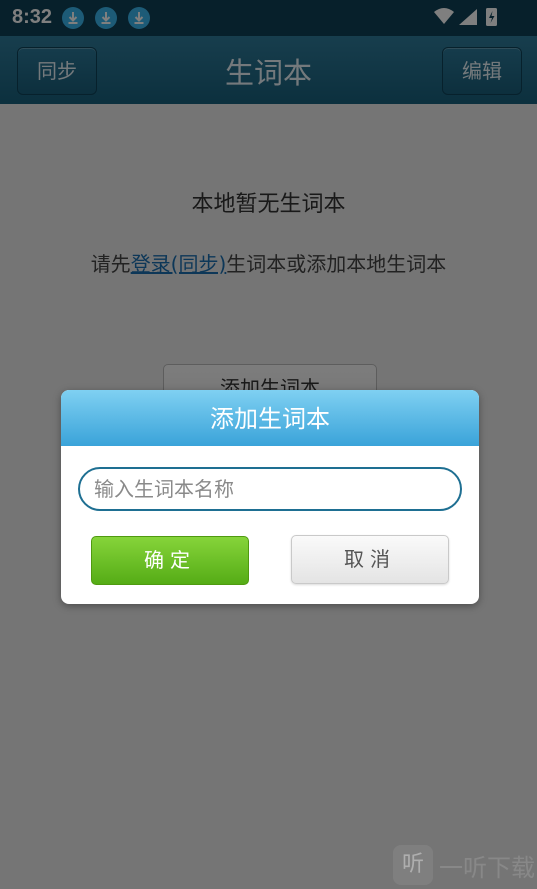 This screenshot has height=889, width=537. I want to click on confirm-button: 确定, so click(170, 560).